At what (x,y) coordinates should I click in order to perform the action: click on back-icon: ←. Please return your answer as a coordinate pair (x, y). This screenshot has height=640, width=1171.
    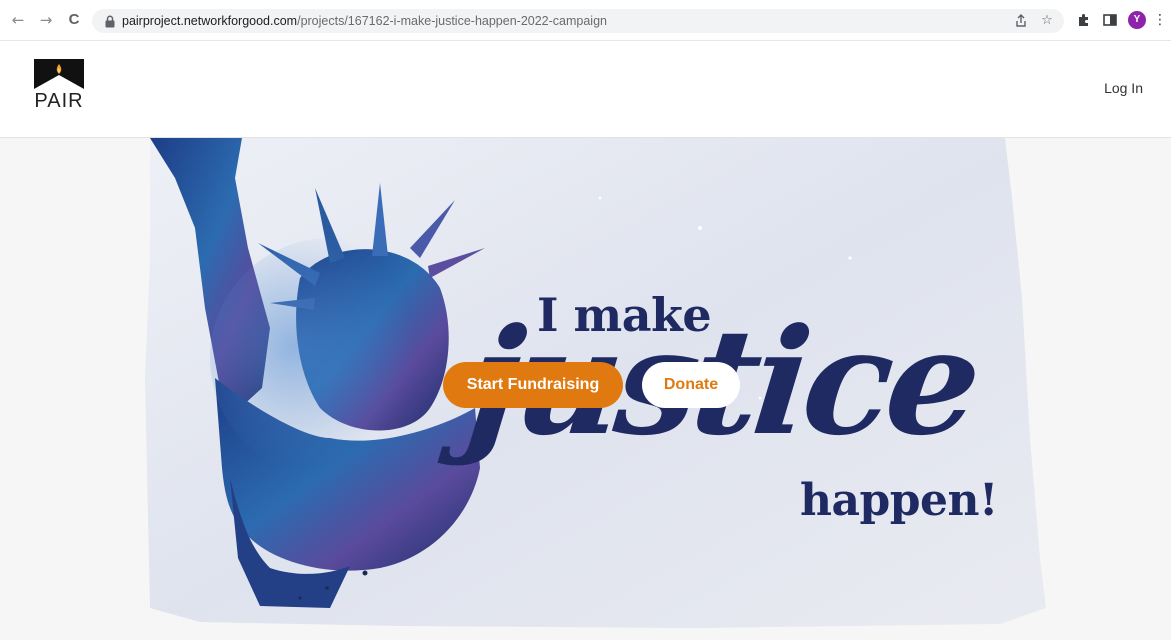
    Looking at the image, I should click on (18, 20).